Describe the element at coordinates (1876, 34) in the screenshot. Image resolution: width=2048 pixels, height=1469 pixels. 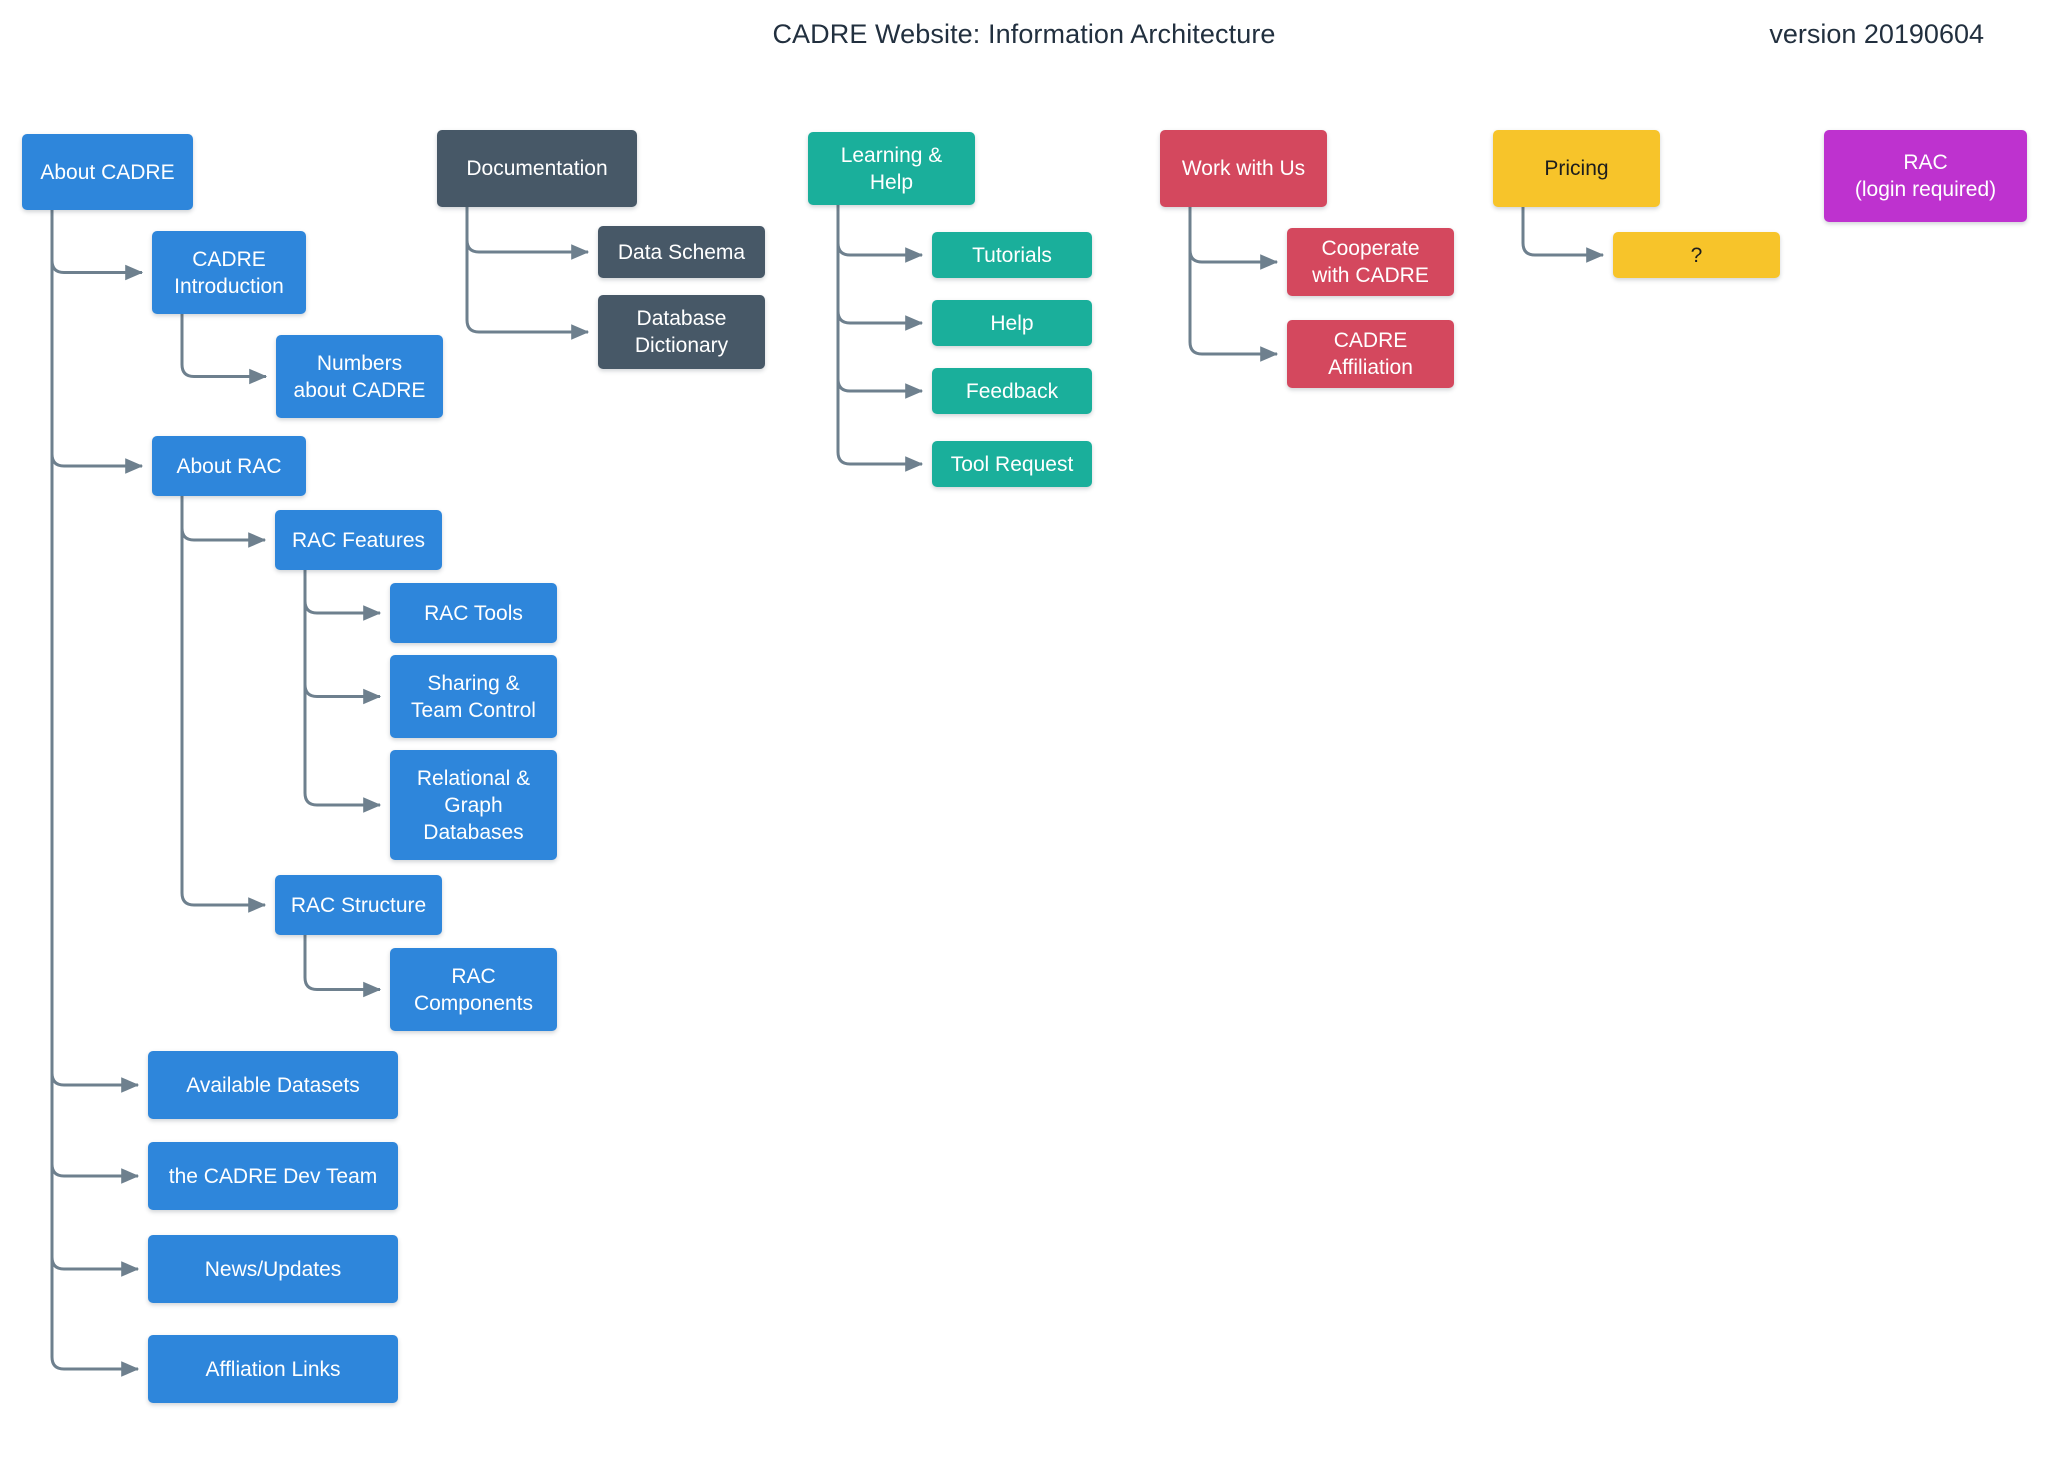
I see `version-label: version 20190604` at that location.